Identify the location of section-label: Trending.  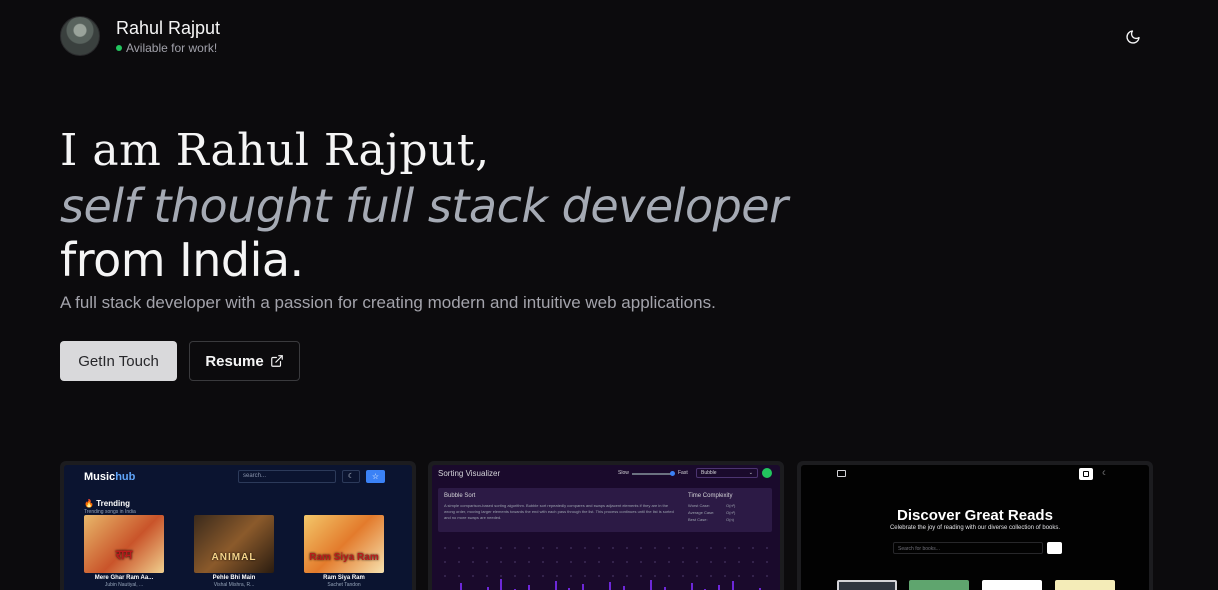
(113, 503).